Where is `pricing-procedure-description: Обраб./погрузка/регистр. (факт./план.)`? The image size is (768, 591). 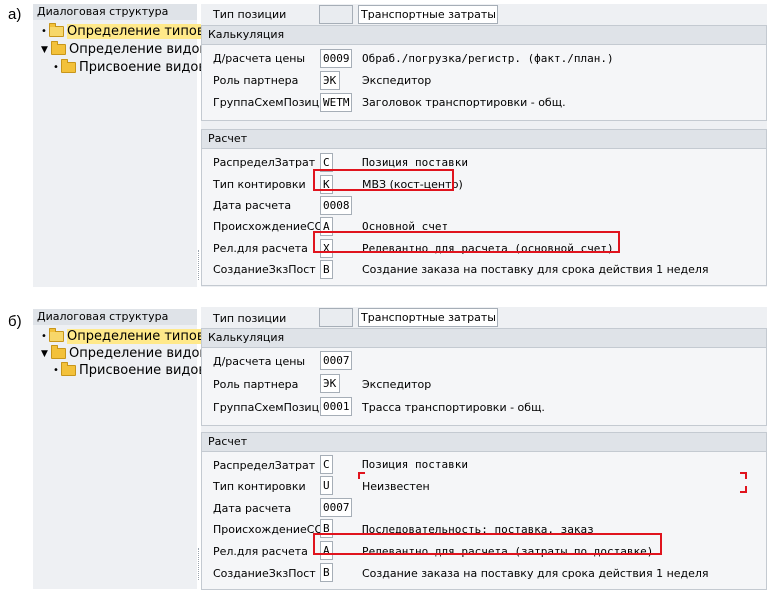
pricing-procedure-description: Обраб./погрузка/регистр. (факт./план.) is located at coordinates (488, 58).